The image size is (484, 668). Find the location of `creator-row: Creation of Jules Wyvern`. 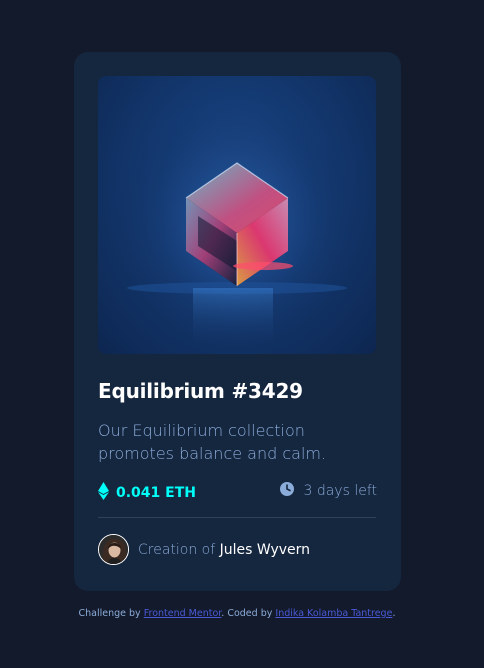

creator-row: Creation of Jules Wyvern is located at coordinates (204, 549).